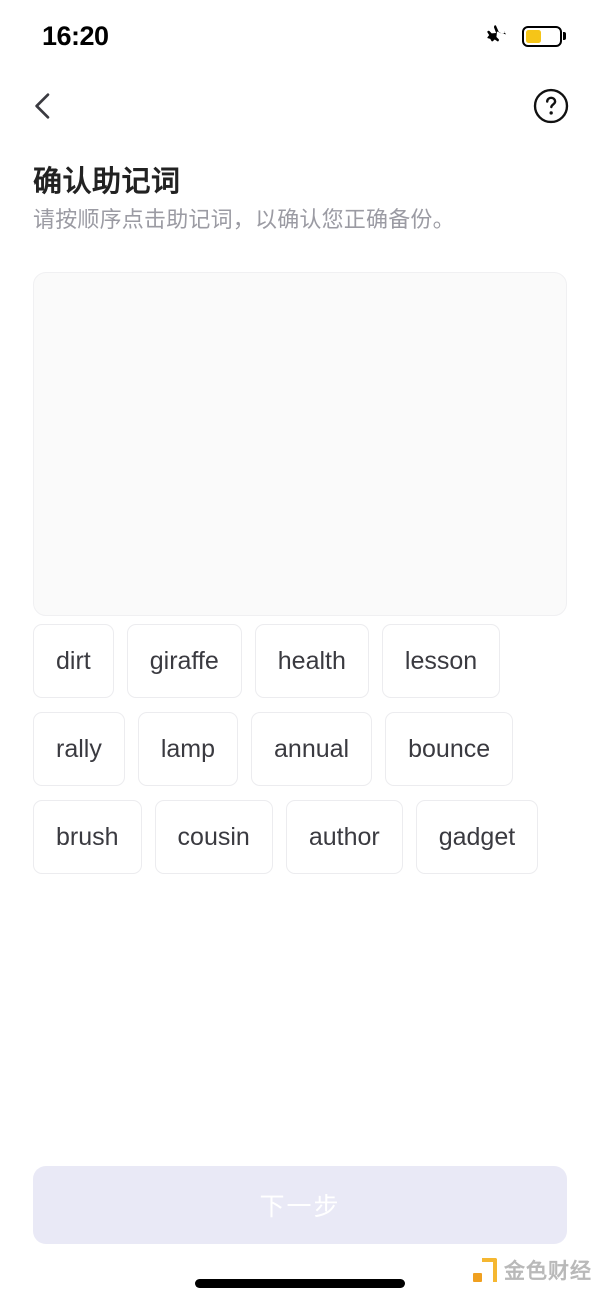 The image size is (600, 1299). Describe the element at coordinates (344, 837) in the screenshot. I see `word-chip: author` at that location.